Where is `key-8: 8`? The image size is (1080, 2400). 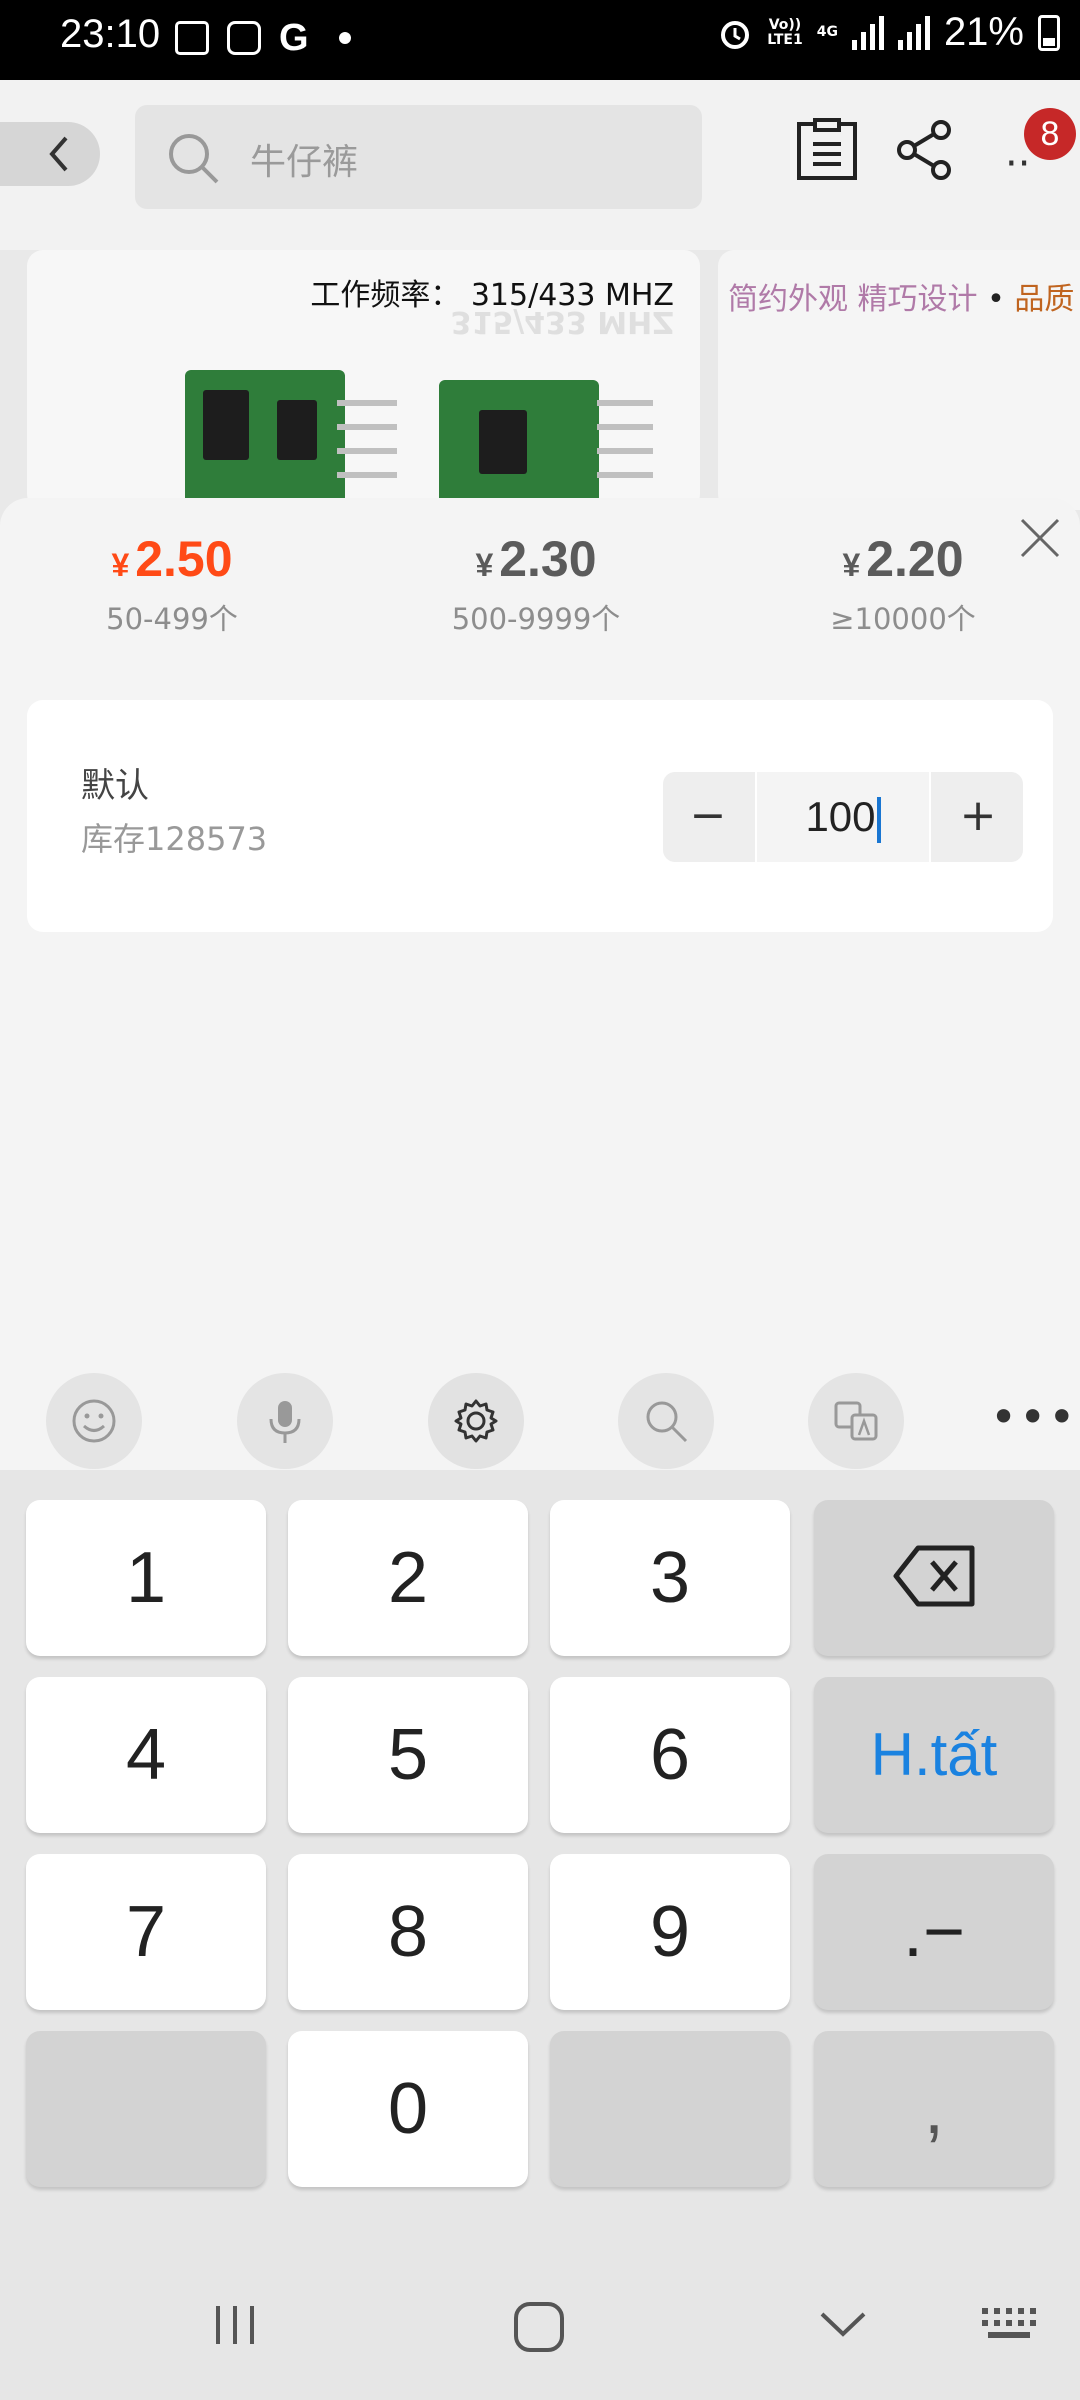
key-8: 8 is located at coordinates (408, 1932).